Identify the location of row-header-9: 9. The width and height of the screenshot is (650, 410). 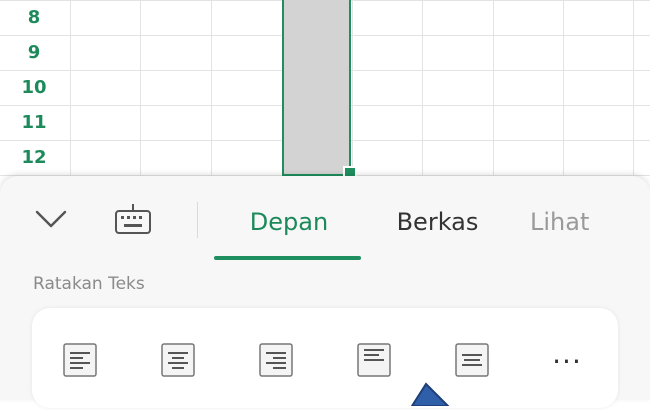
(35, 52).